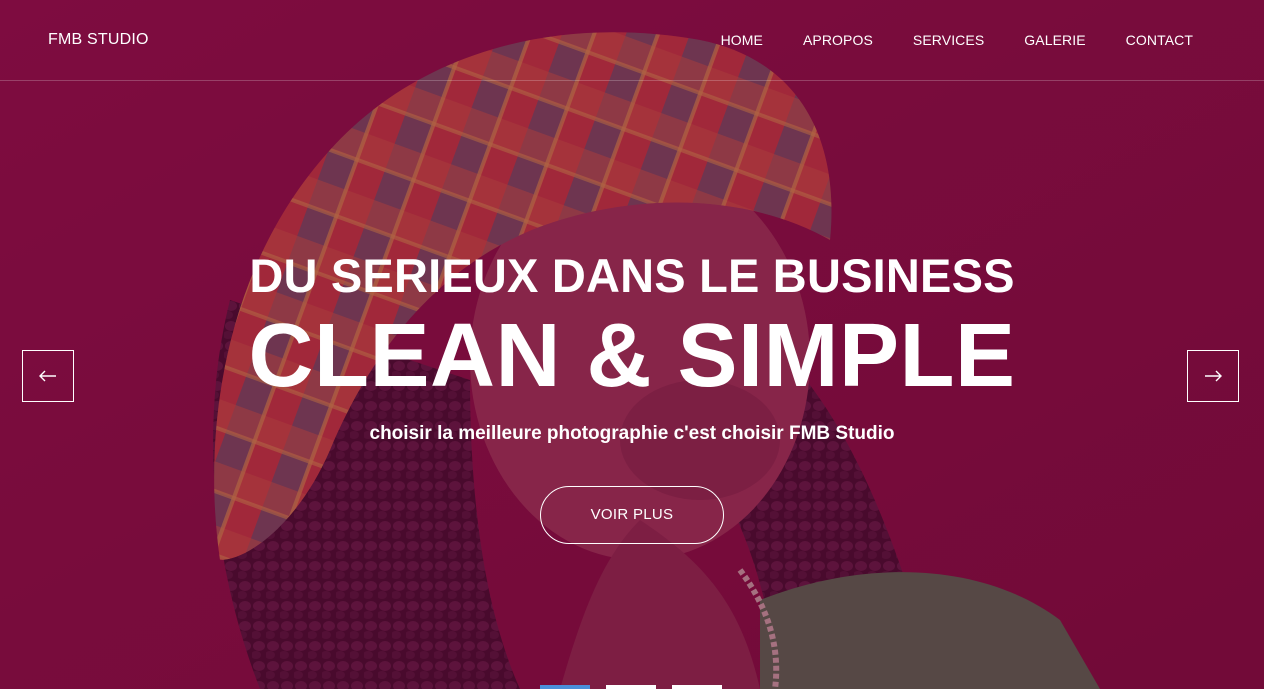 The width and height of the screenshot is (1264, 689). I want to click on nav-link-home: HOME, so click(742, 40).